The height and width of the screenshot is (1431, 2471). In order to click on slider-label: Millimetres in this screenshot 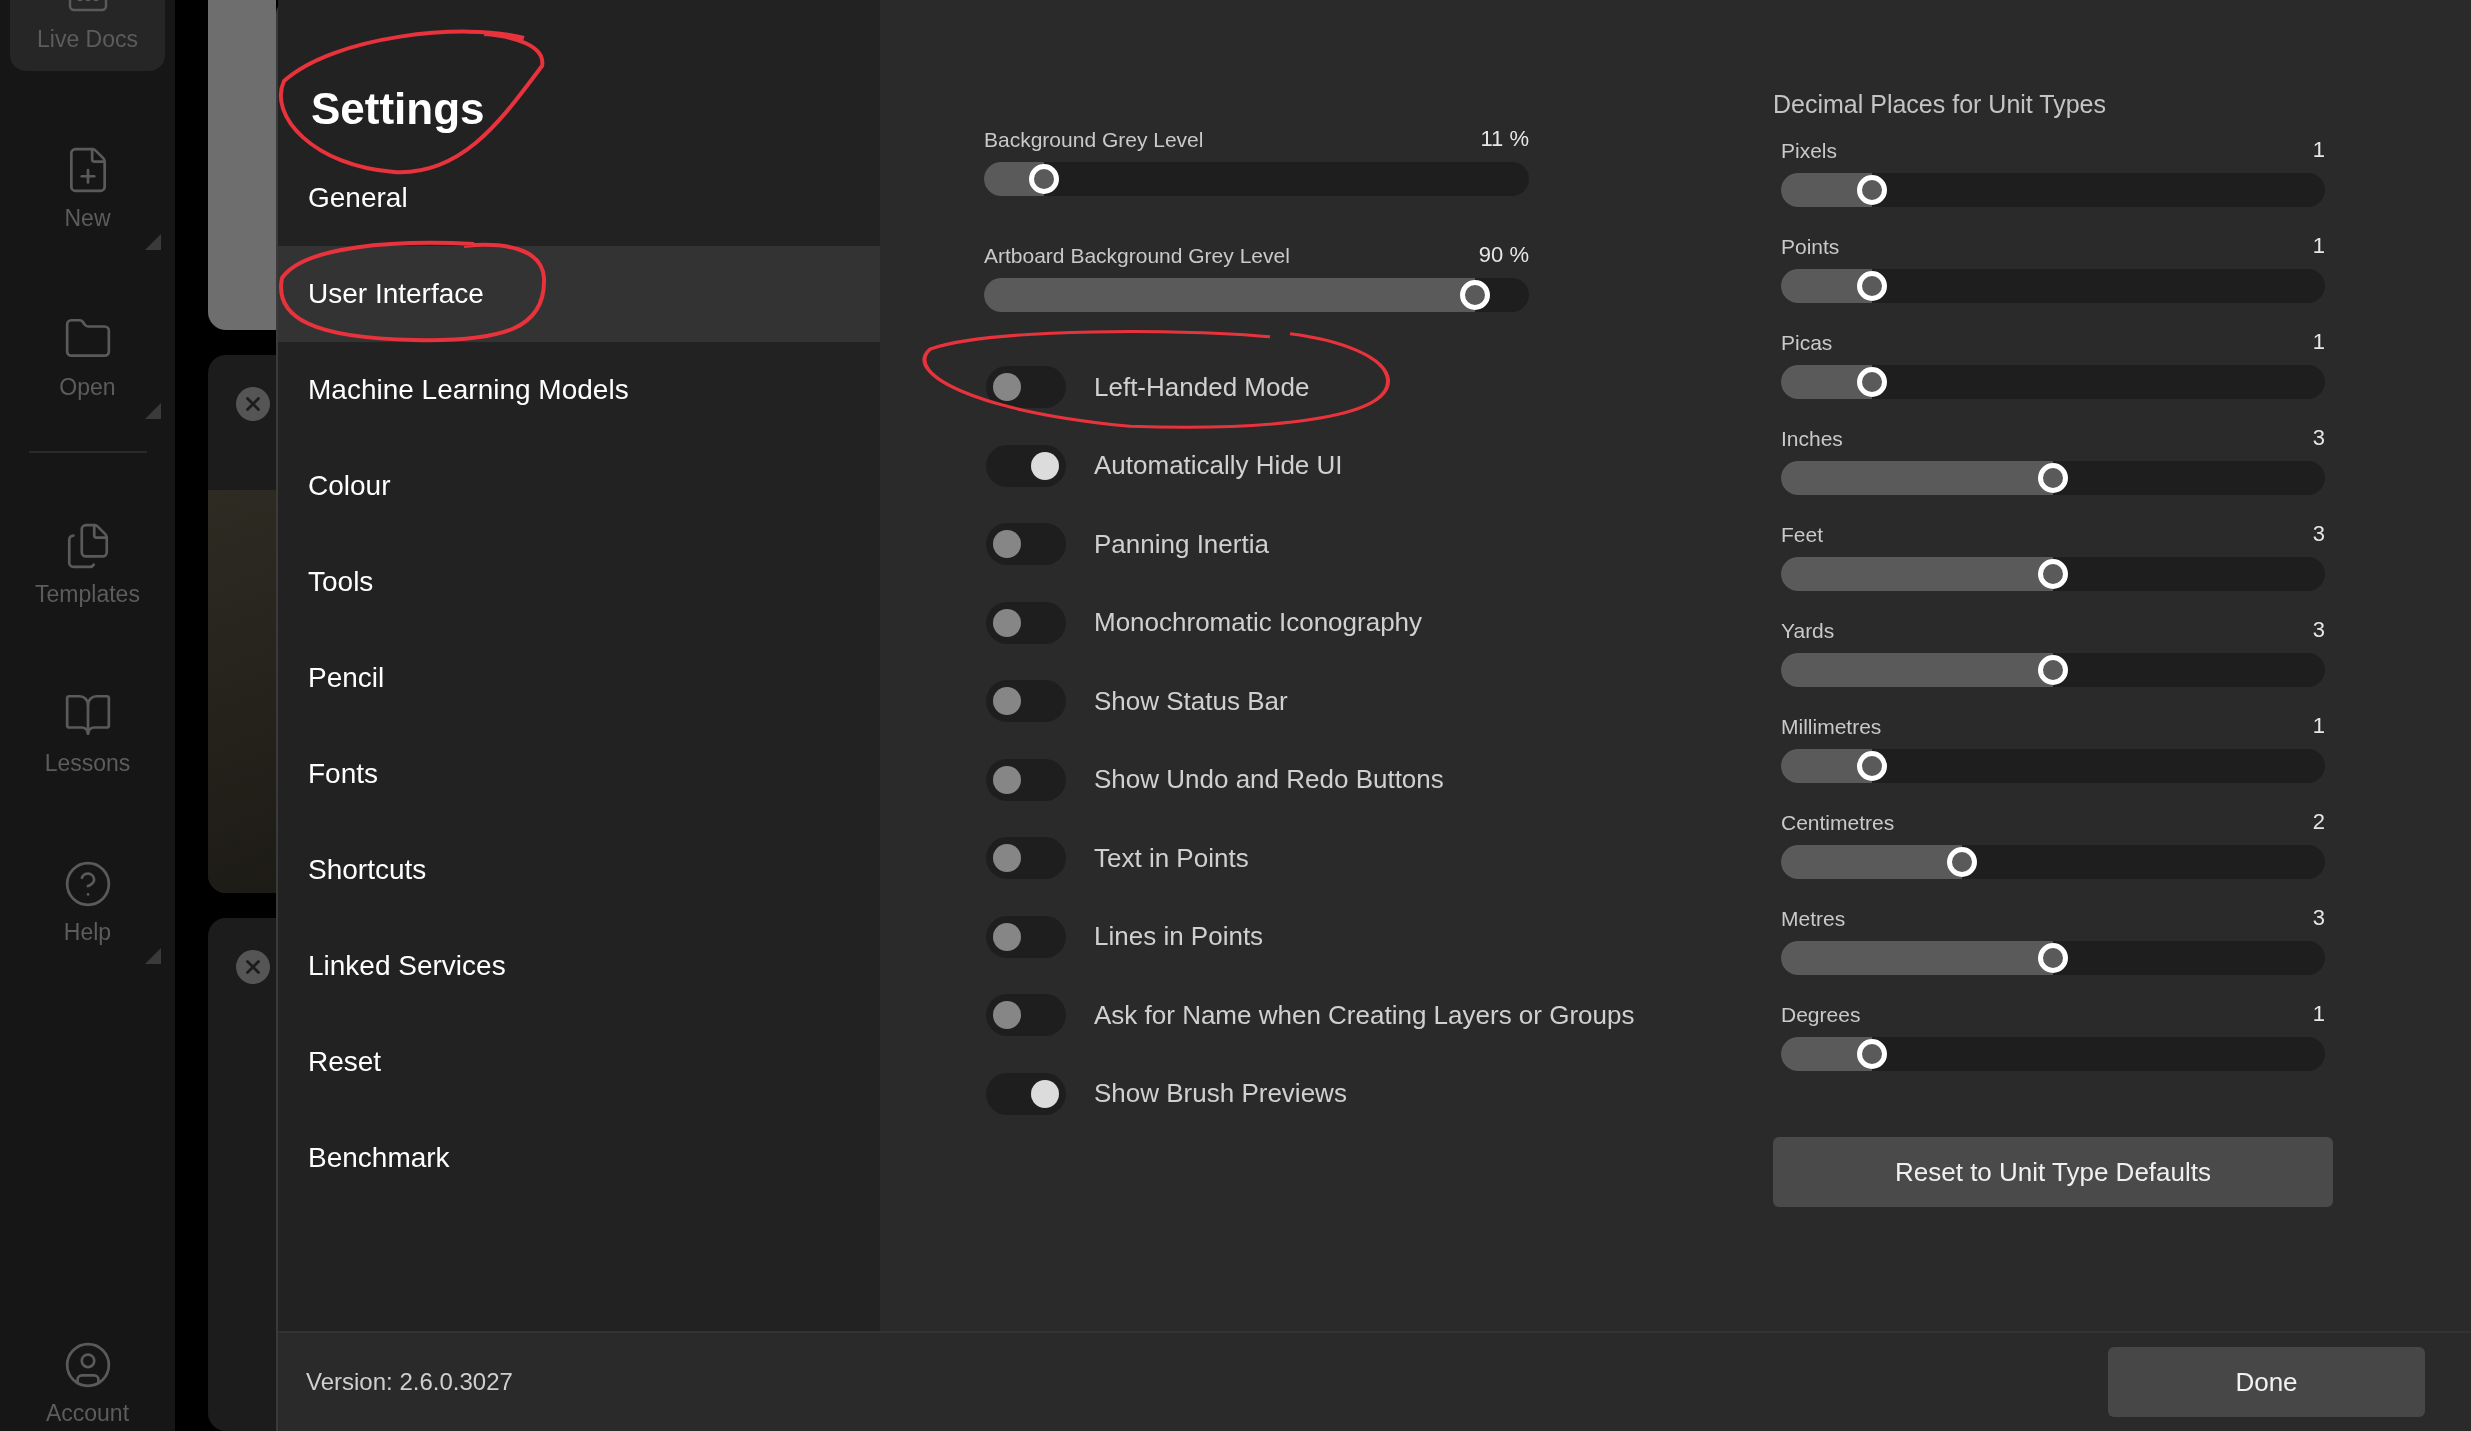, I will do `click(1831, 727)`.